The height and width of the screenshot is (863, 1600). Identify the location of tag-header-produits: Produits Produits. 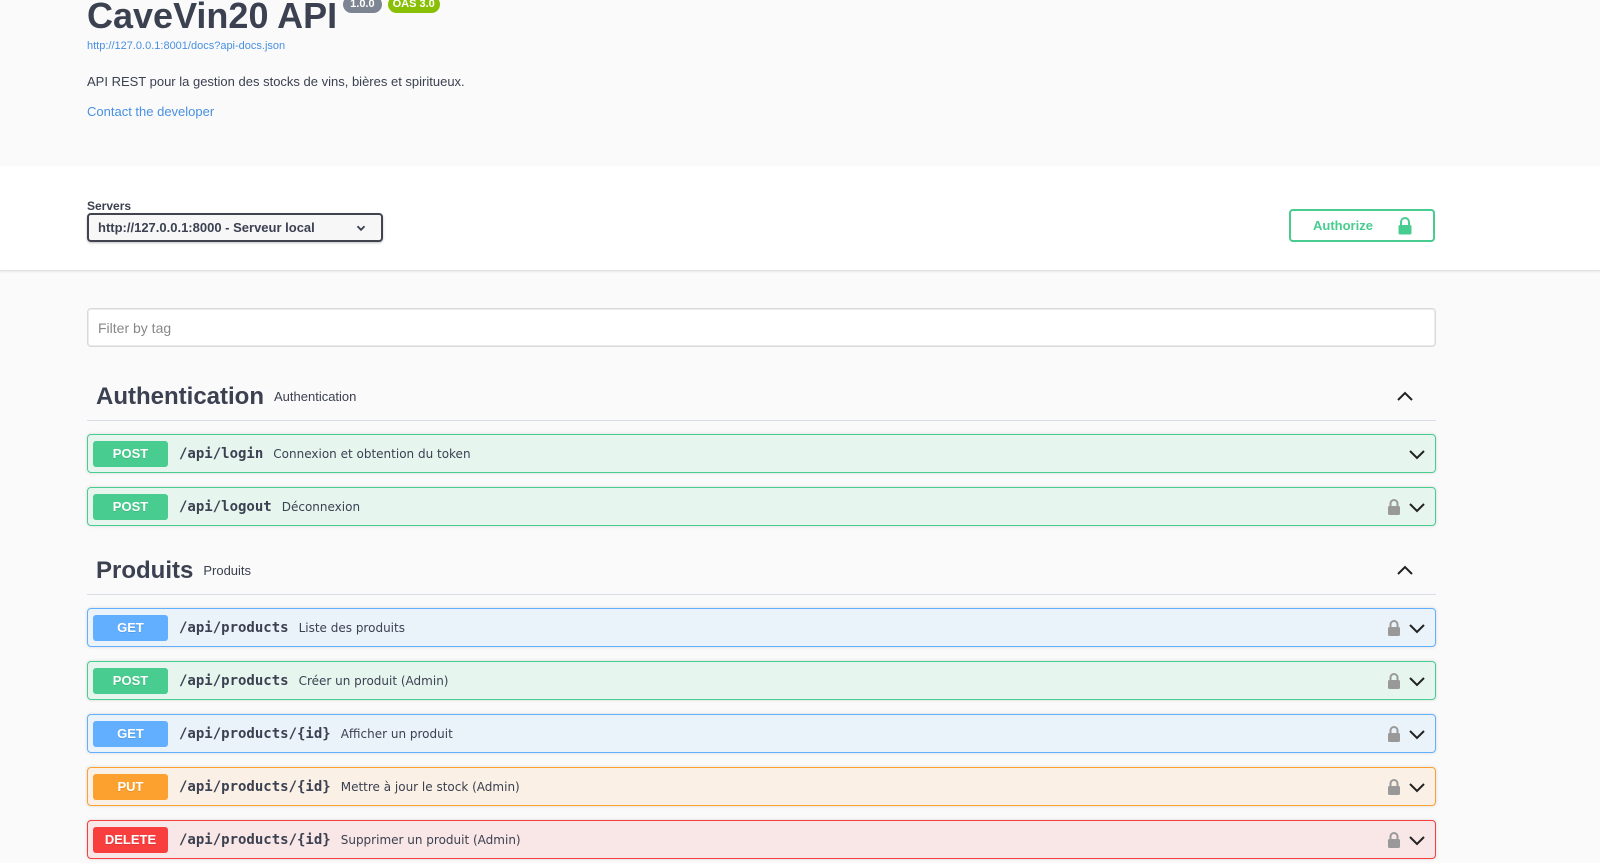
(761, 571).